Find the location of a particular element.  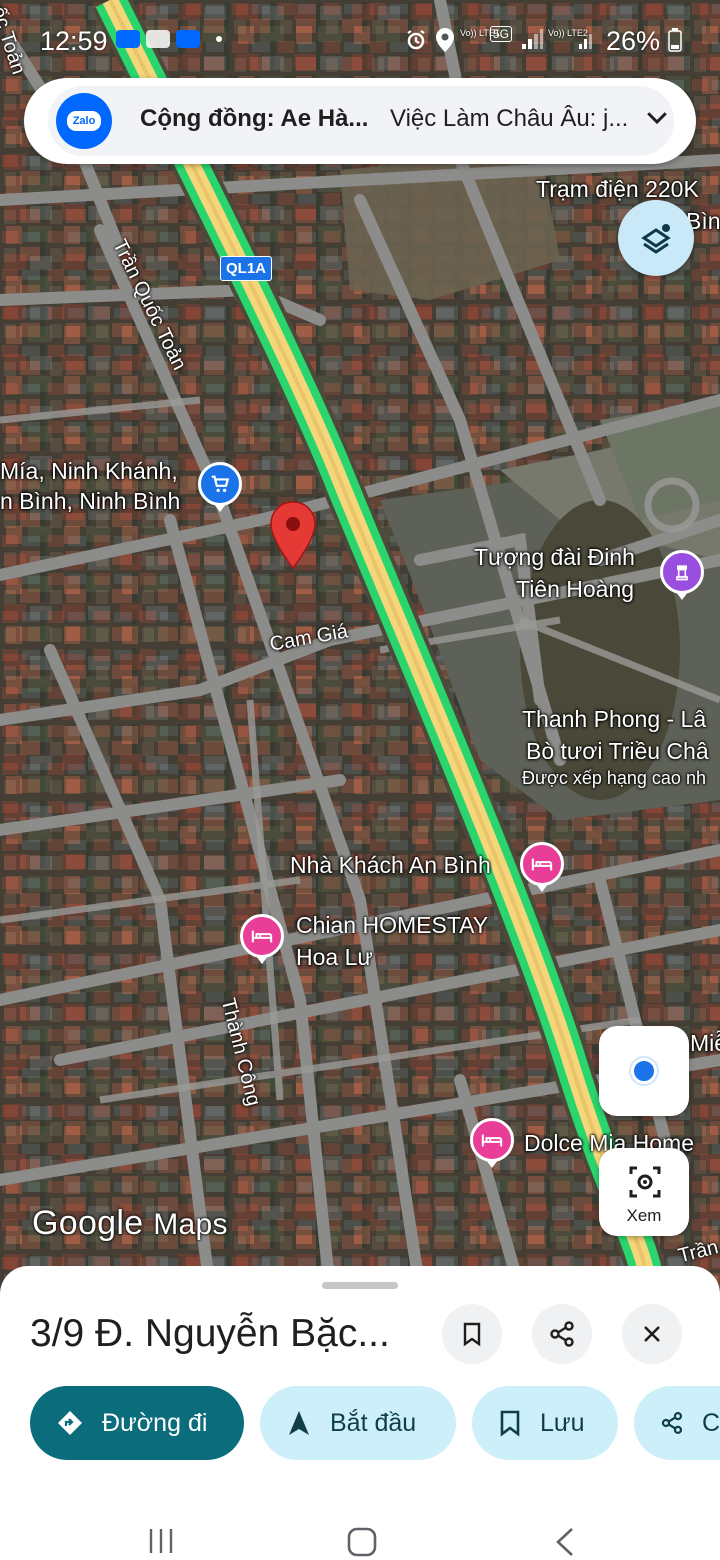

more-notifications-dot-icon is located at coordinates (219, 39).